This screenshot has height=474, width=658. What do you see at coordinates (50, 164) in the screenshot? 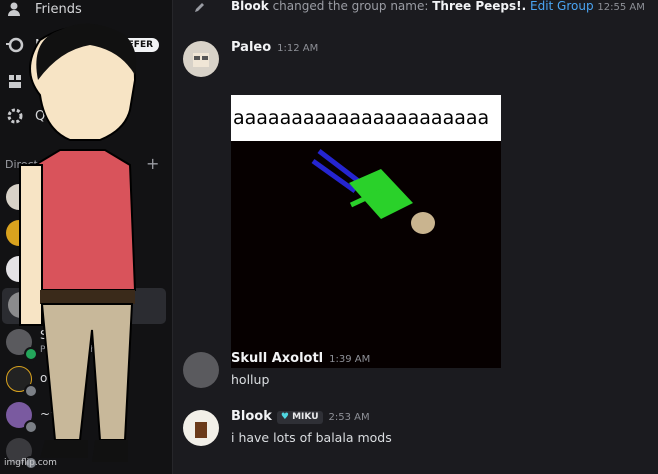
I see `dm-header: Direct Messages` at bounding box center [50, 164].